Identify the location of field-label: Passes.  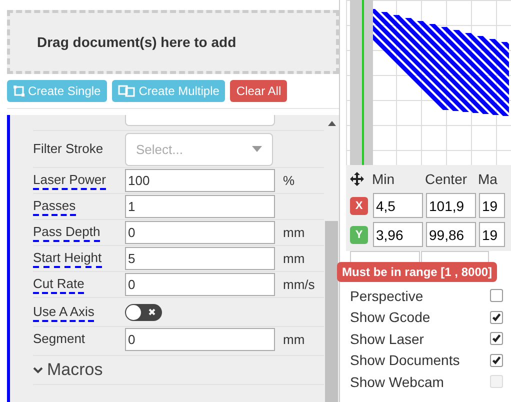
(54, 207).